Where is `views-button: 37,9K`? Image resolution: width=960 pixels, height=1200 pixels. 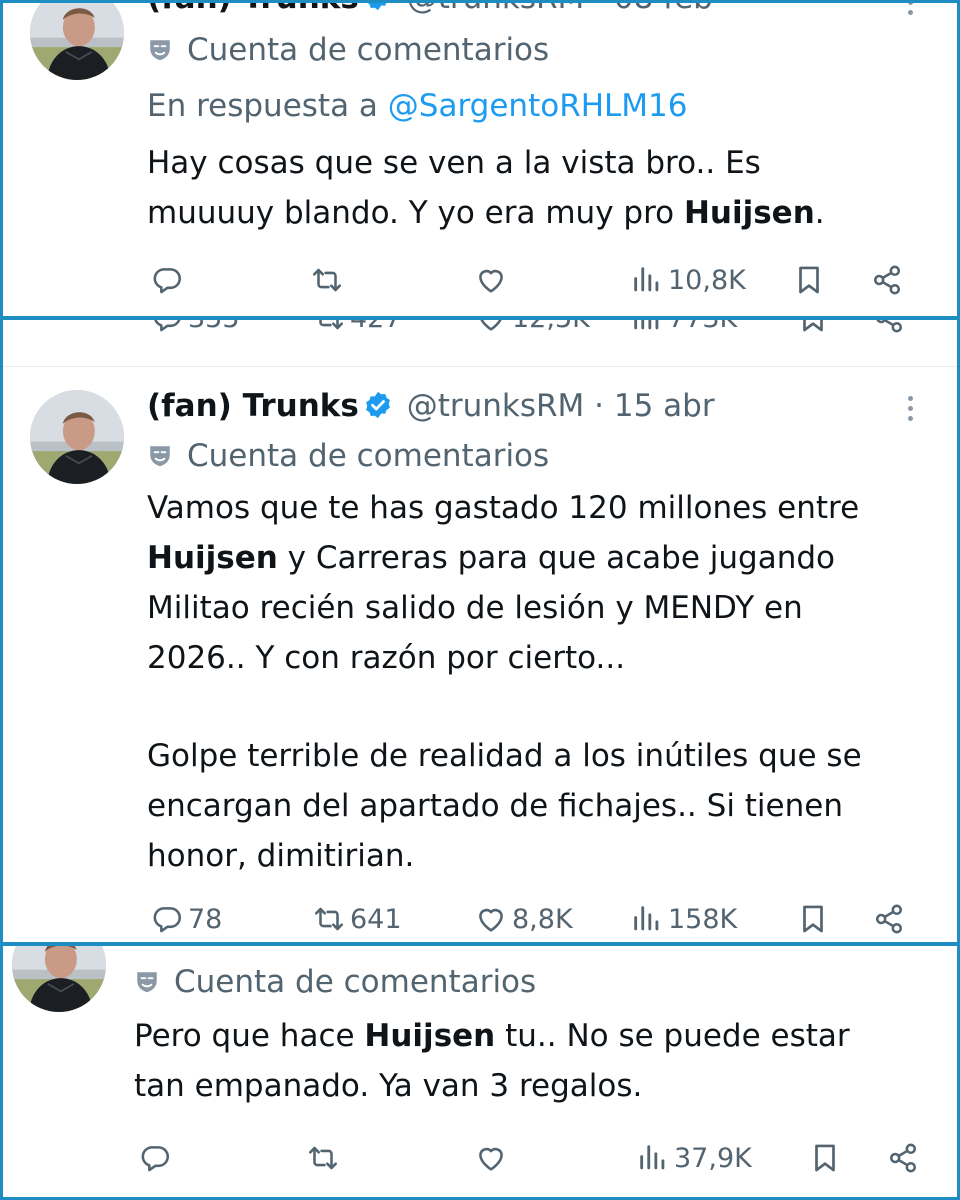
views-button: 37,9K is located at coordinates (694, 1158).